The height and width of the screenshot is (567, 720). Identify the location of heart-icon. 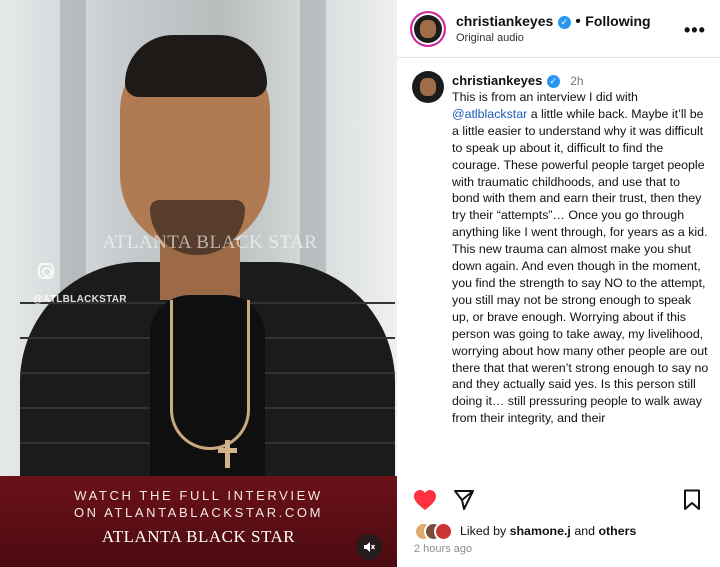
(425, 500).